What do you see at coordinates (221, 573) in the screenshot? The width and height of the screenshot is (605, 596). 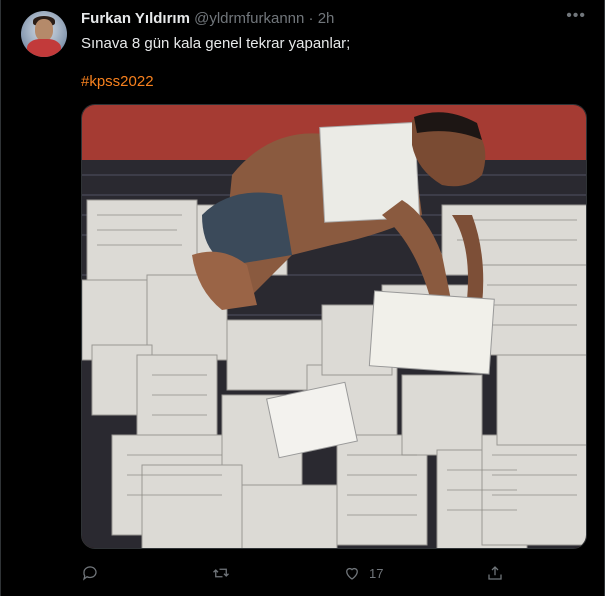 I see `retweet-icon` at bounding box center [221, 573].